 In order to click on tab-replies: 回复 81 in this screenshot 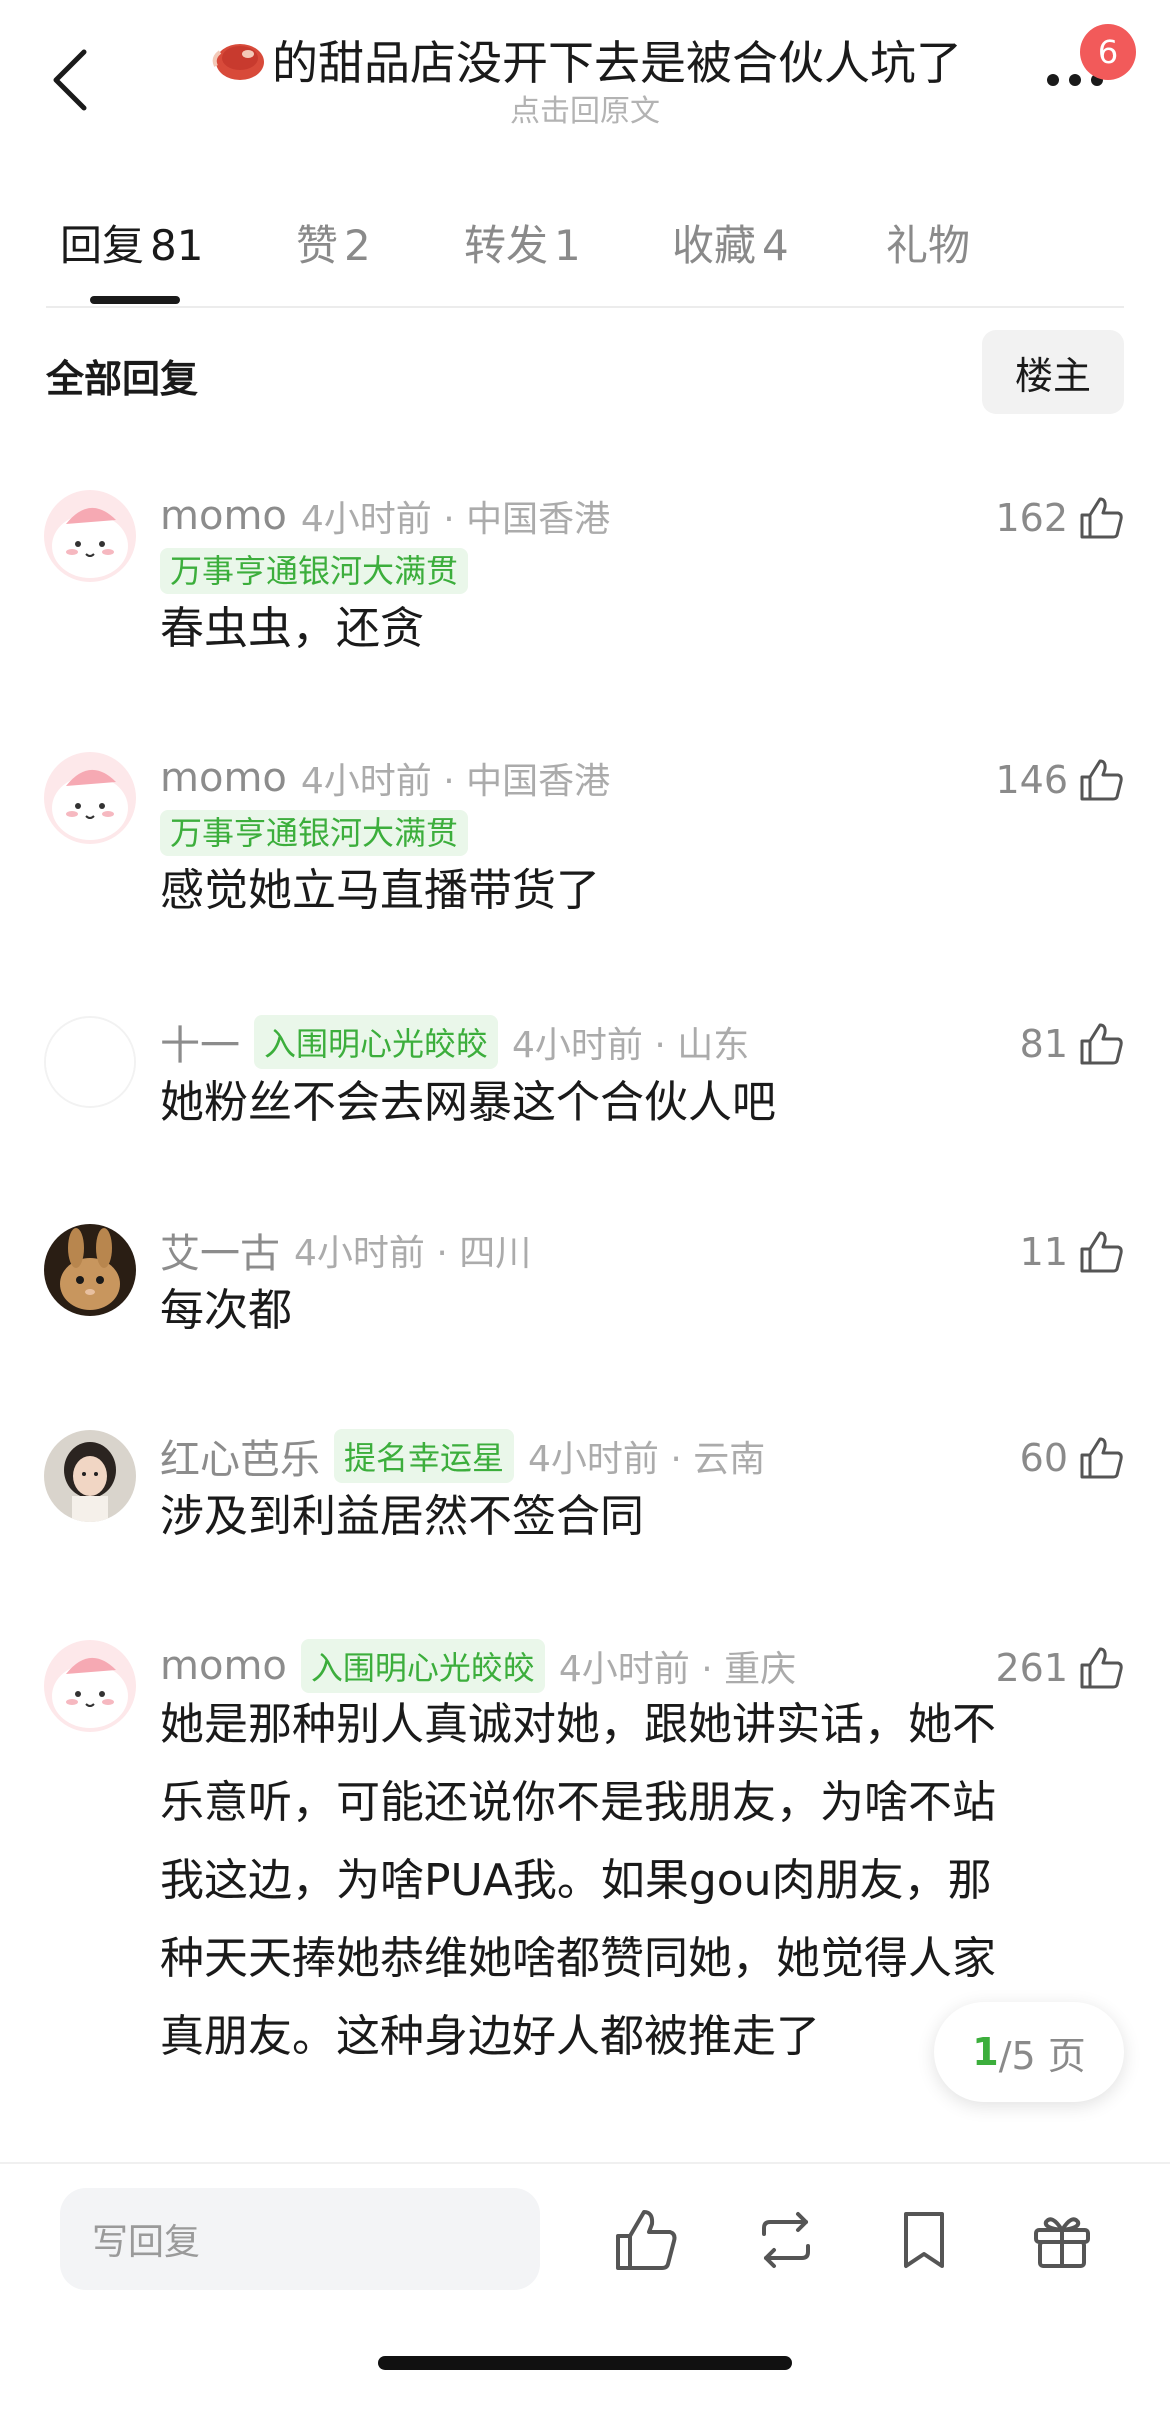, I will do `click(131, 242)`.